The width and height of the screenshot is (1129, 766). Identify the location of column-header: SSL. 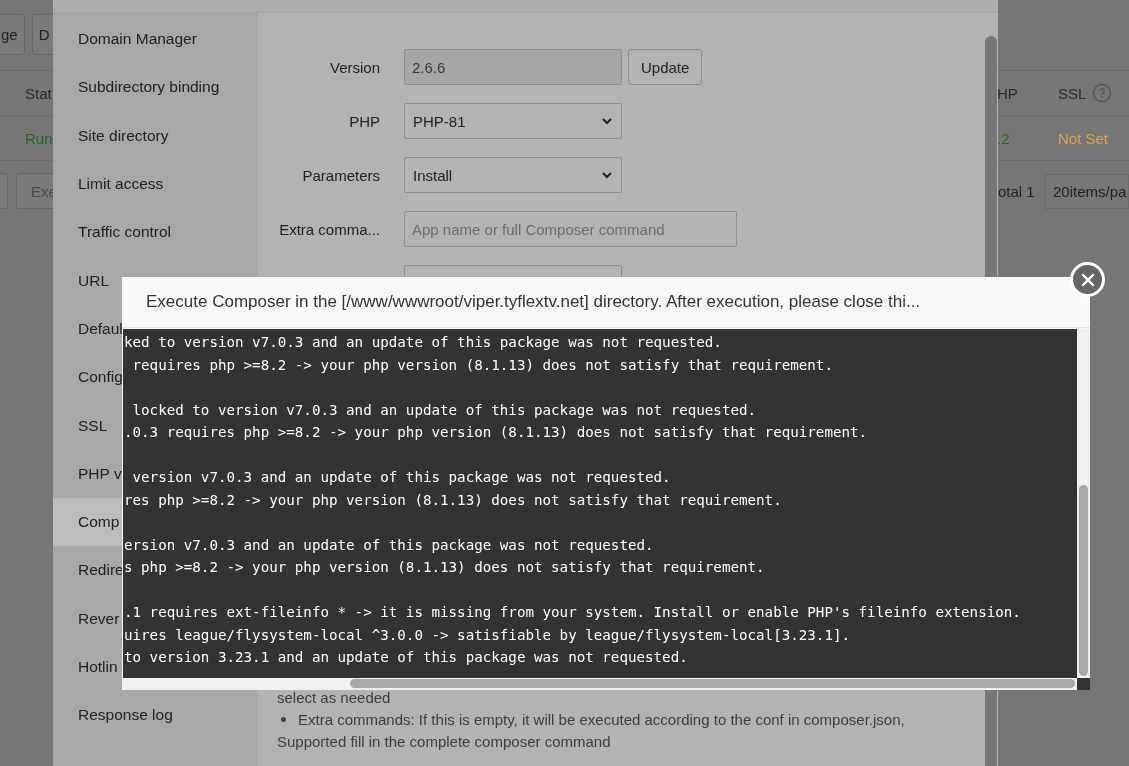
(1093, 93).